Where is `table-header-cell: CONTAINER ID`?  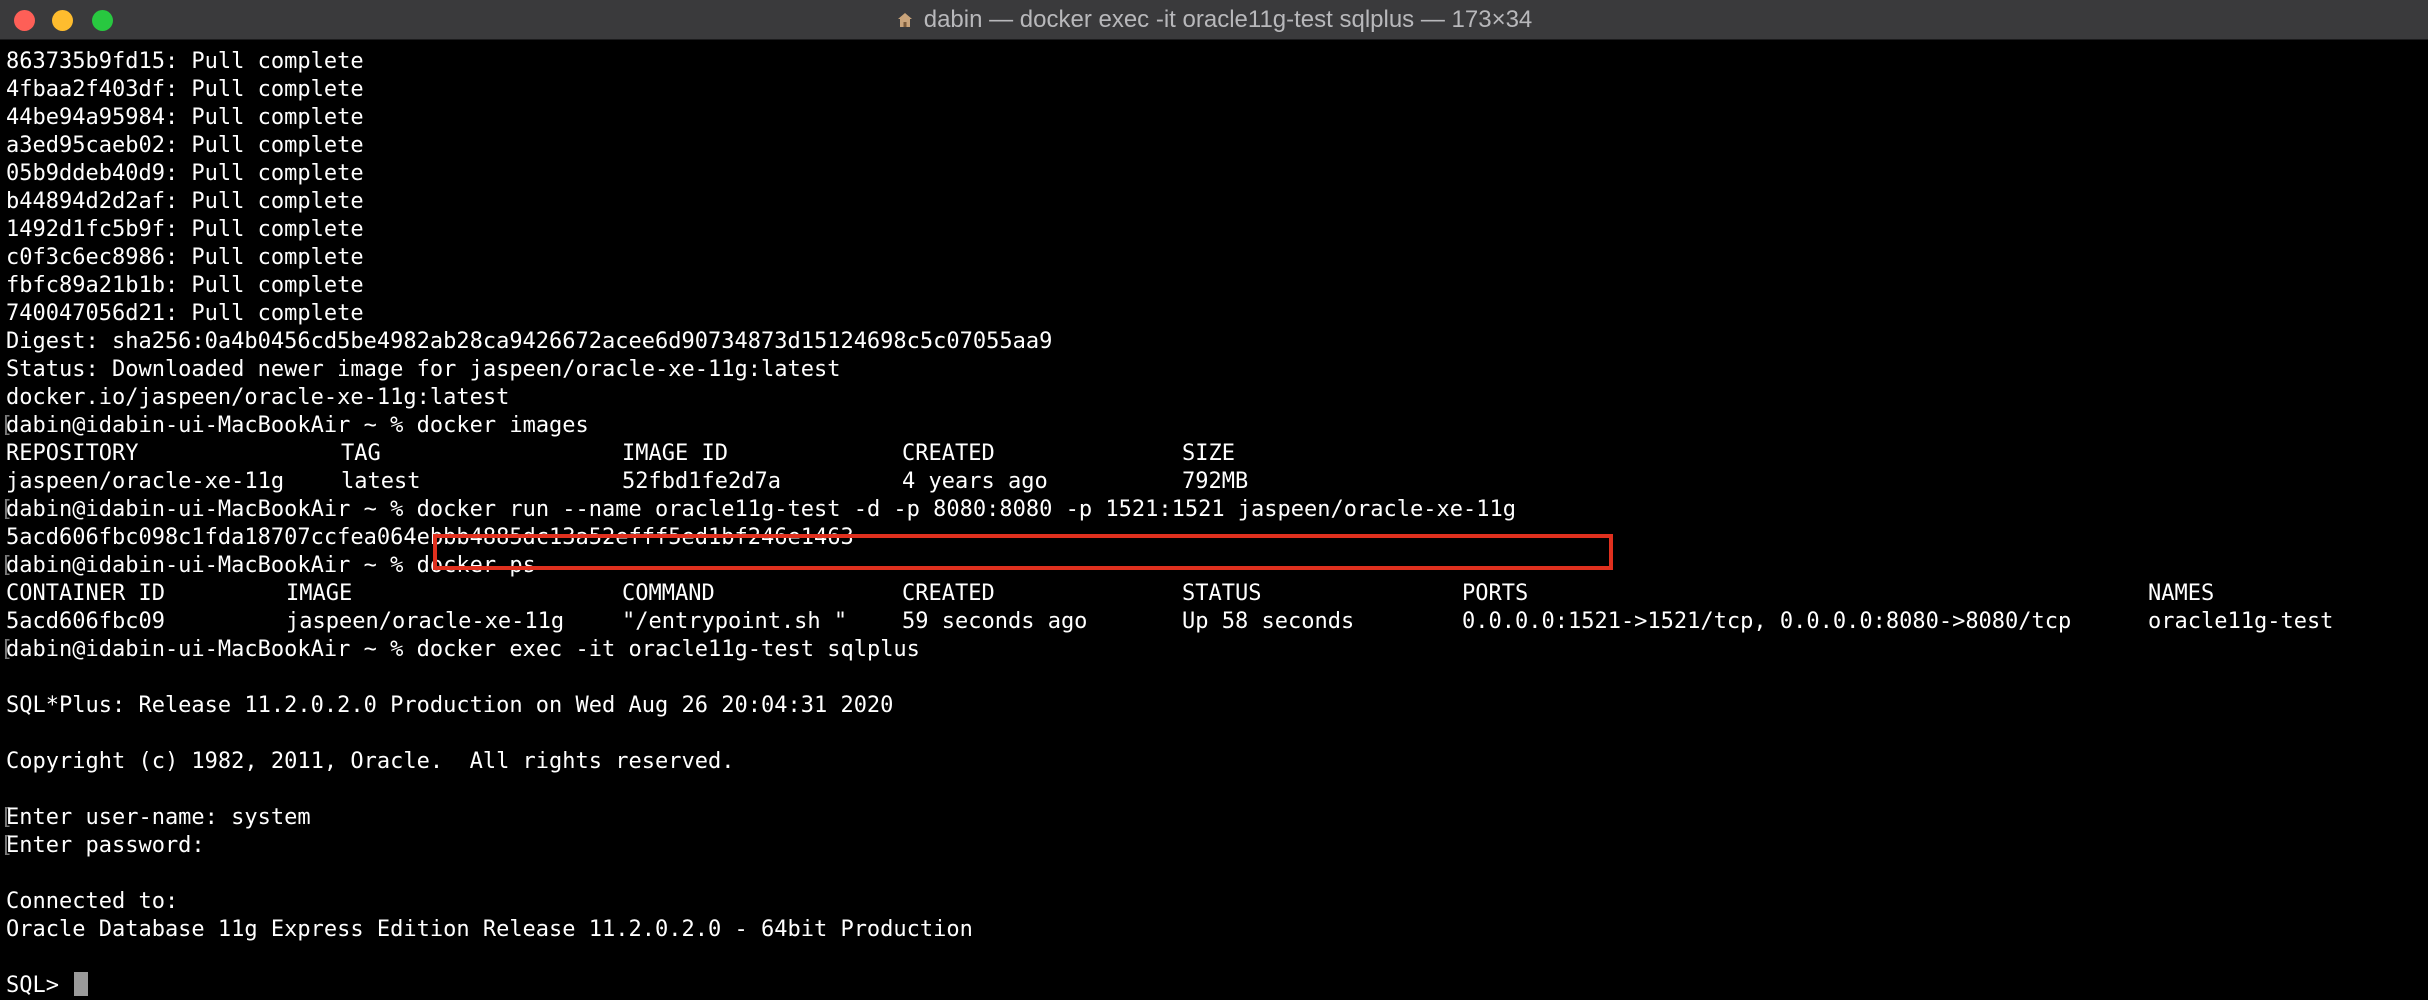 table-header-cell: CONTAINER ID is located at coordinates (85, 593).